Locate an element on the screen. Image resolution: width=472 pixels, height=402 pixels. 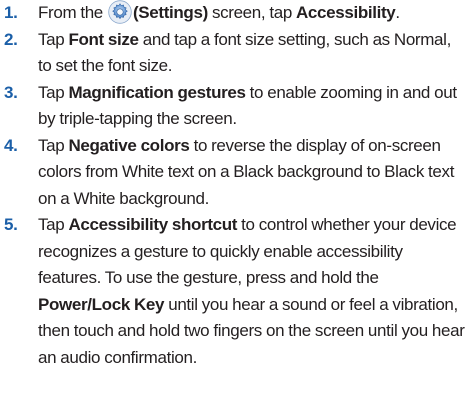
settings-label: (Settings) is located at coordinates (170, 12).